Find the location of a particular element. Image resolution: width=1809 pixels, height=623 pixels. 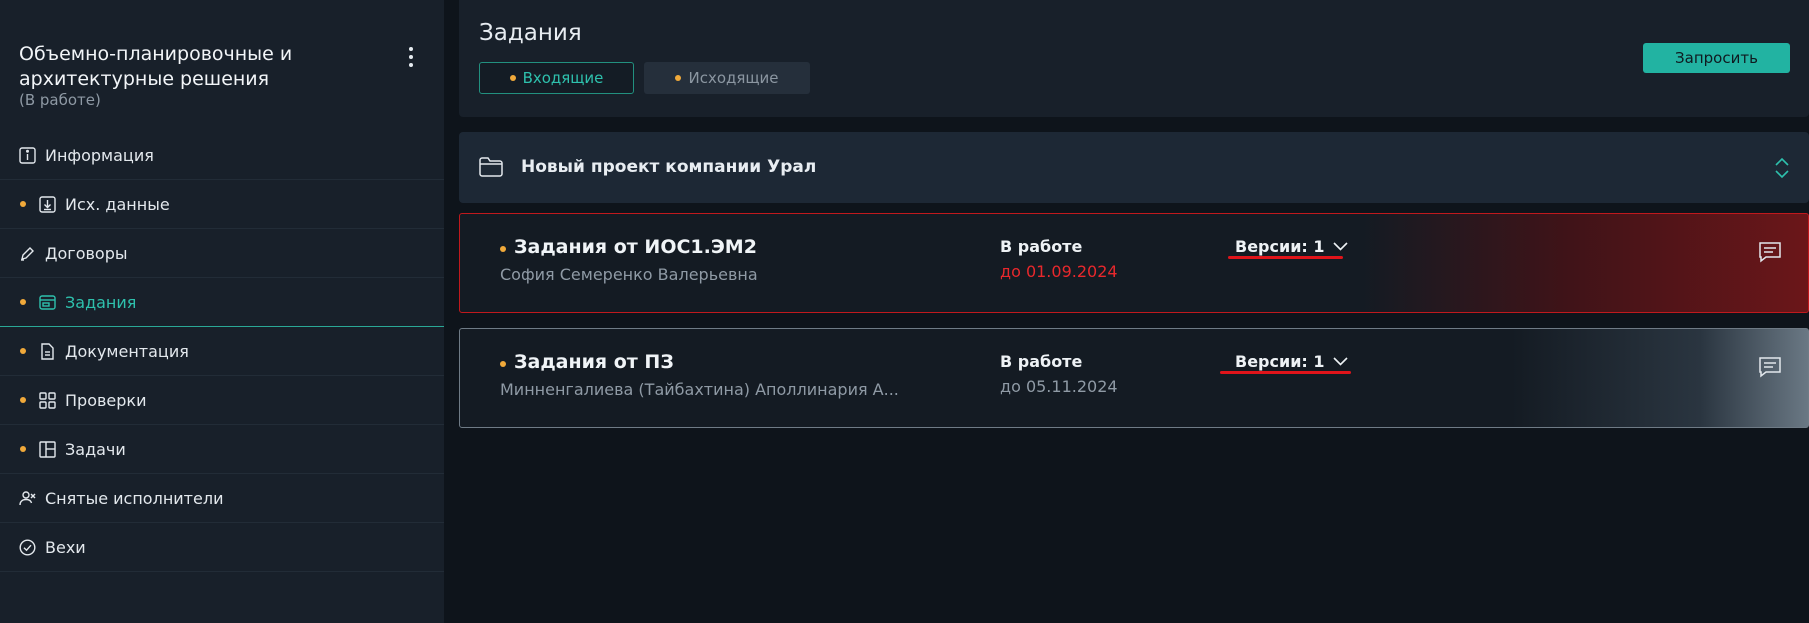

header-panel: Задания Входящие Исходящие Запросить is located at coordinates (1134, 58).